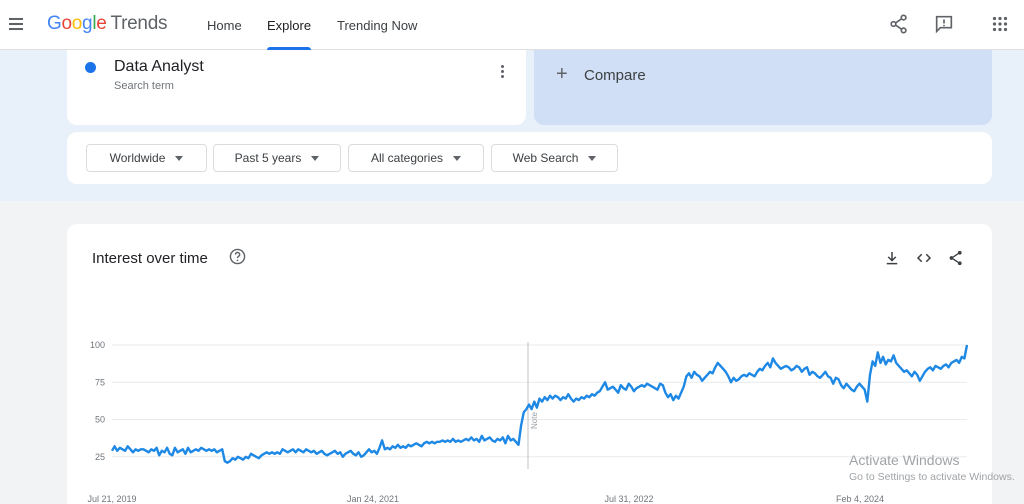 This screenshot has width=1024, height=504. What do you see at coordinates (77, 23) in the screenshot?
I see `logo-google: Google` at bounding box center [77, 23].